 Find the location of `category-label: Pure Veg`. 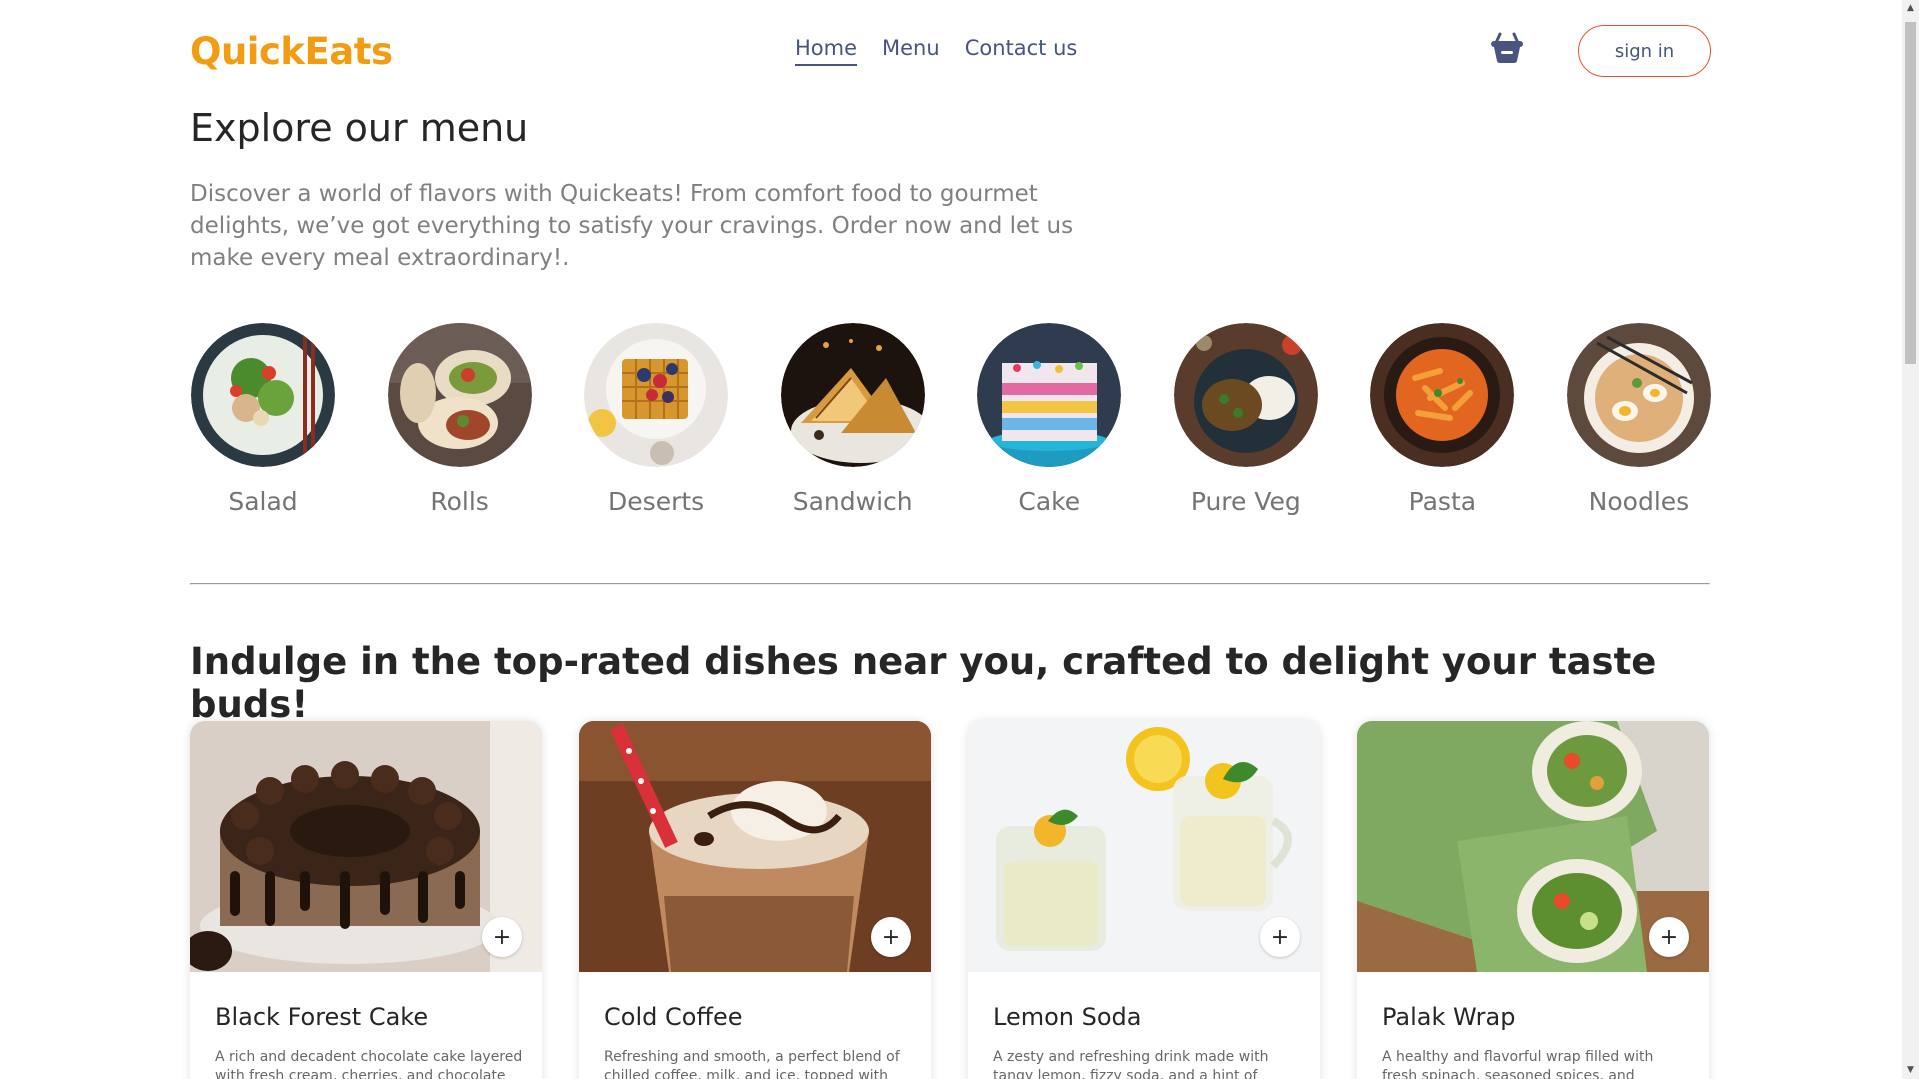

category-label: Pure Veg is located at coordinates (1245, 501).